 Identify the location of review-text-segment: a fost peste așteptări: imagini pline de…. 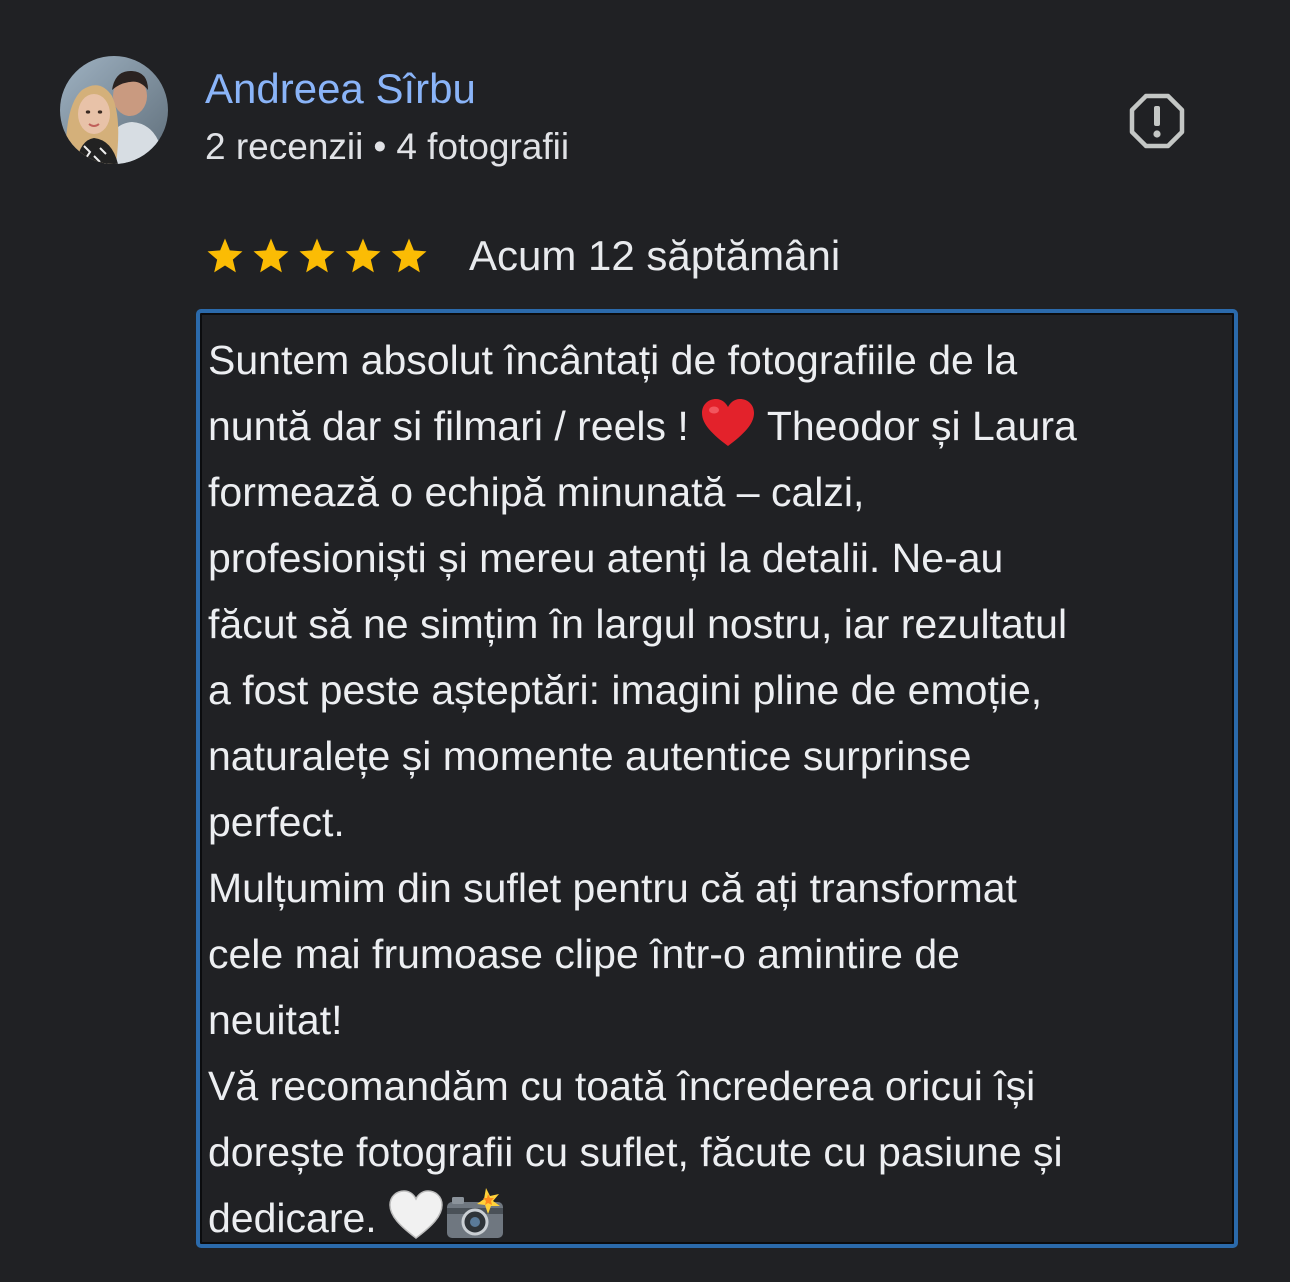
(625, 690).